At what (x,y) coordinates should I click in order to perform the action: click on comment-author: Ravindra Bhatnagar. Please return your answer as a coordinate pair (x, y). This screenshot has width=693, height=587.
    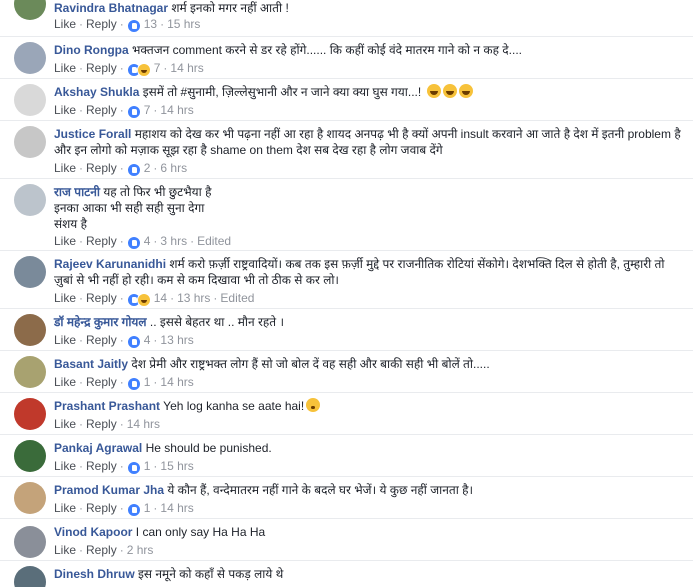
    Looking at the image, I should click on (111, 8).